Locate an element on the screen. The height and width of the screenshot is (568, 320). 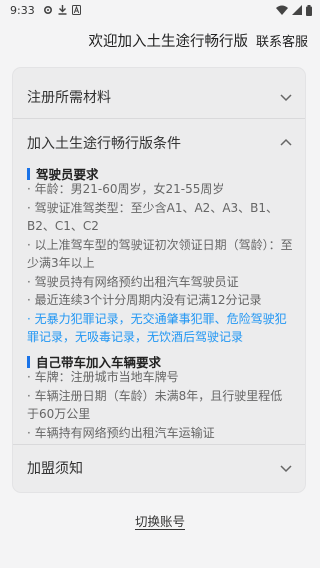
section-conditions: 加入土生途行畅行版条件 is located at coordinates (159, 143).